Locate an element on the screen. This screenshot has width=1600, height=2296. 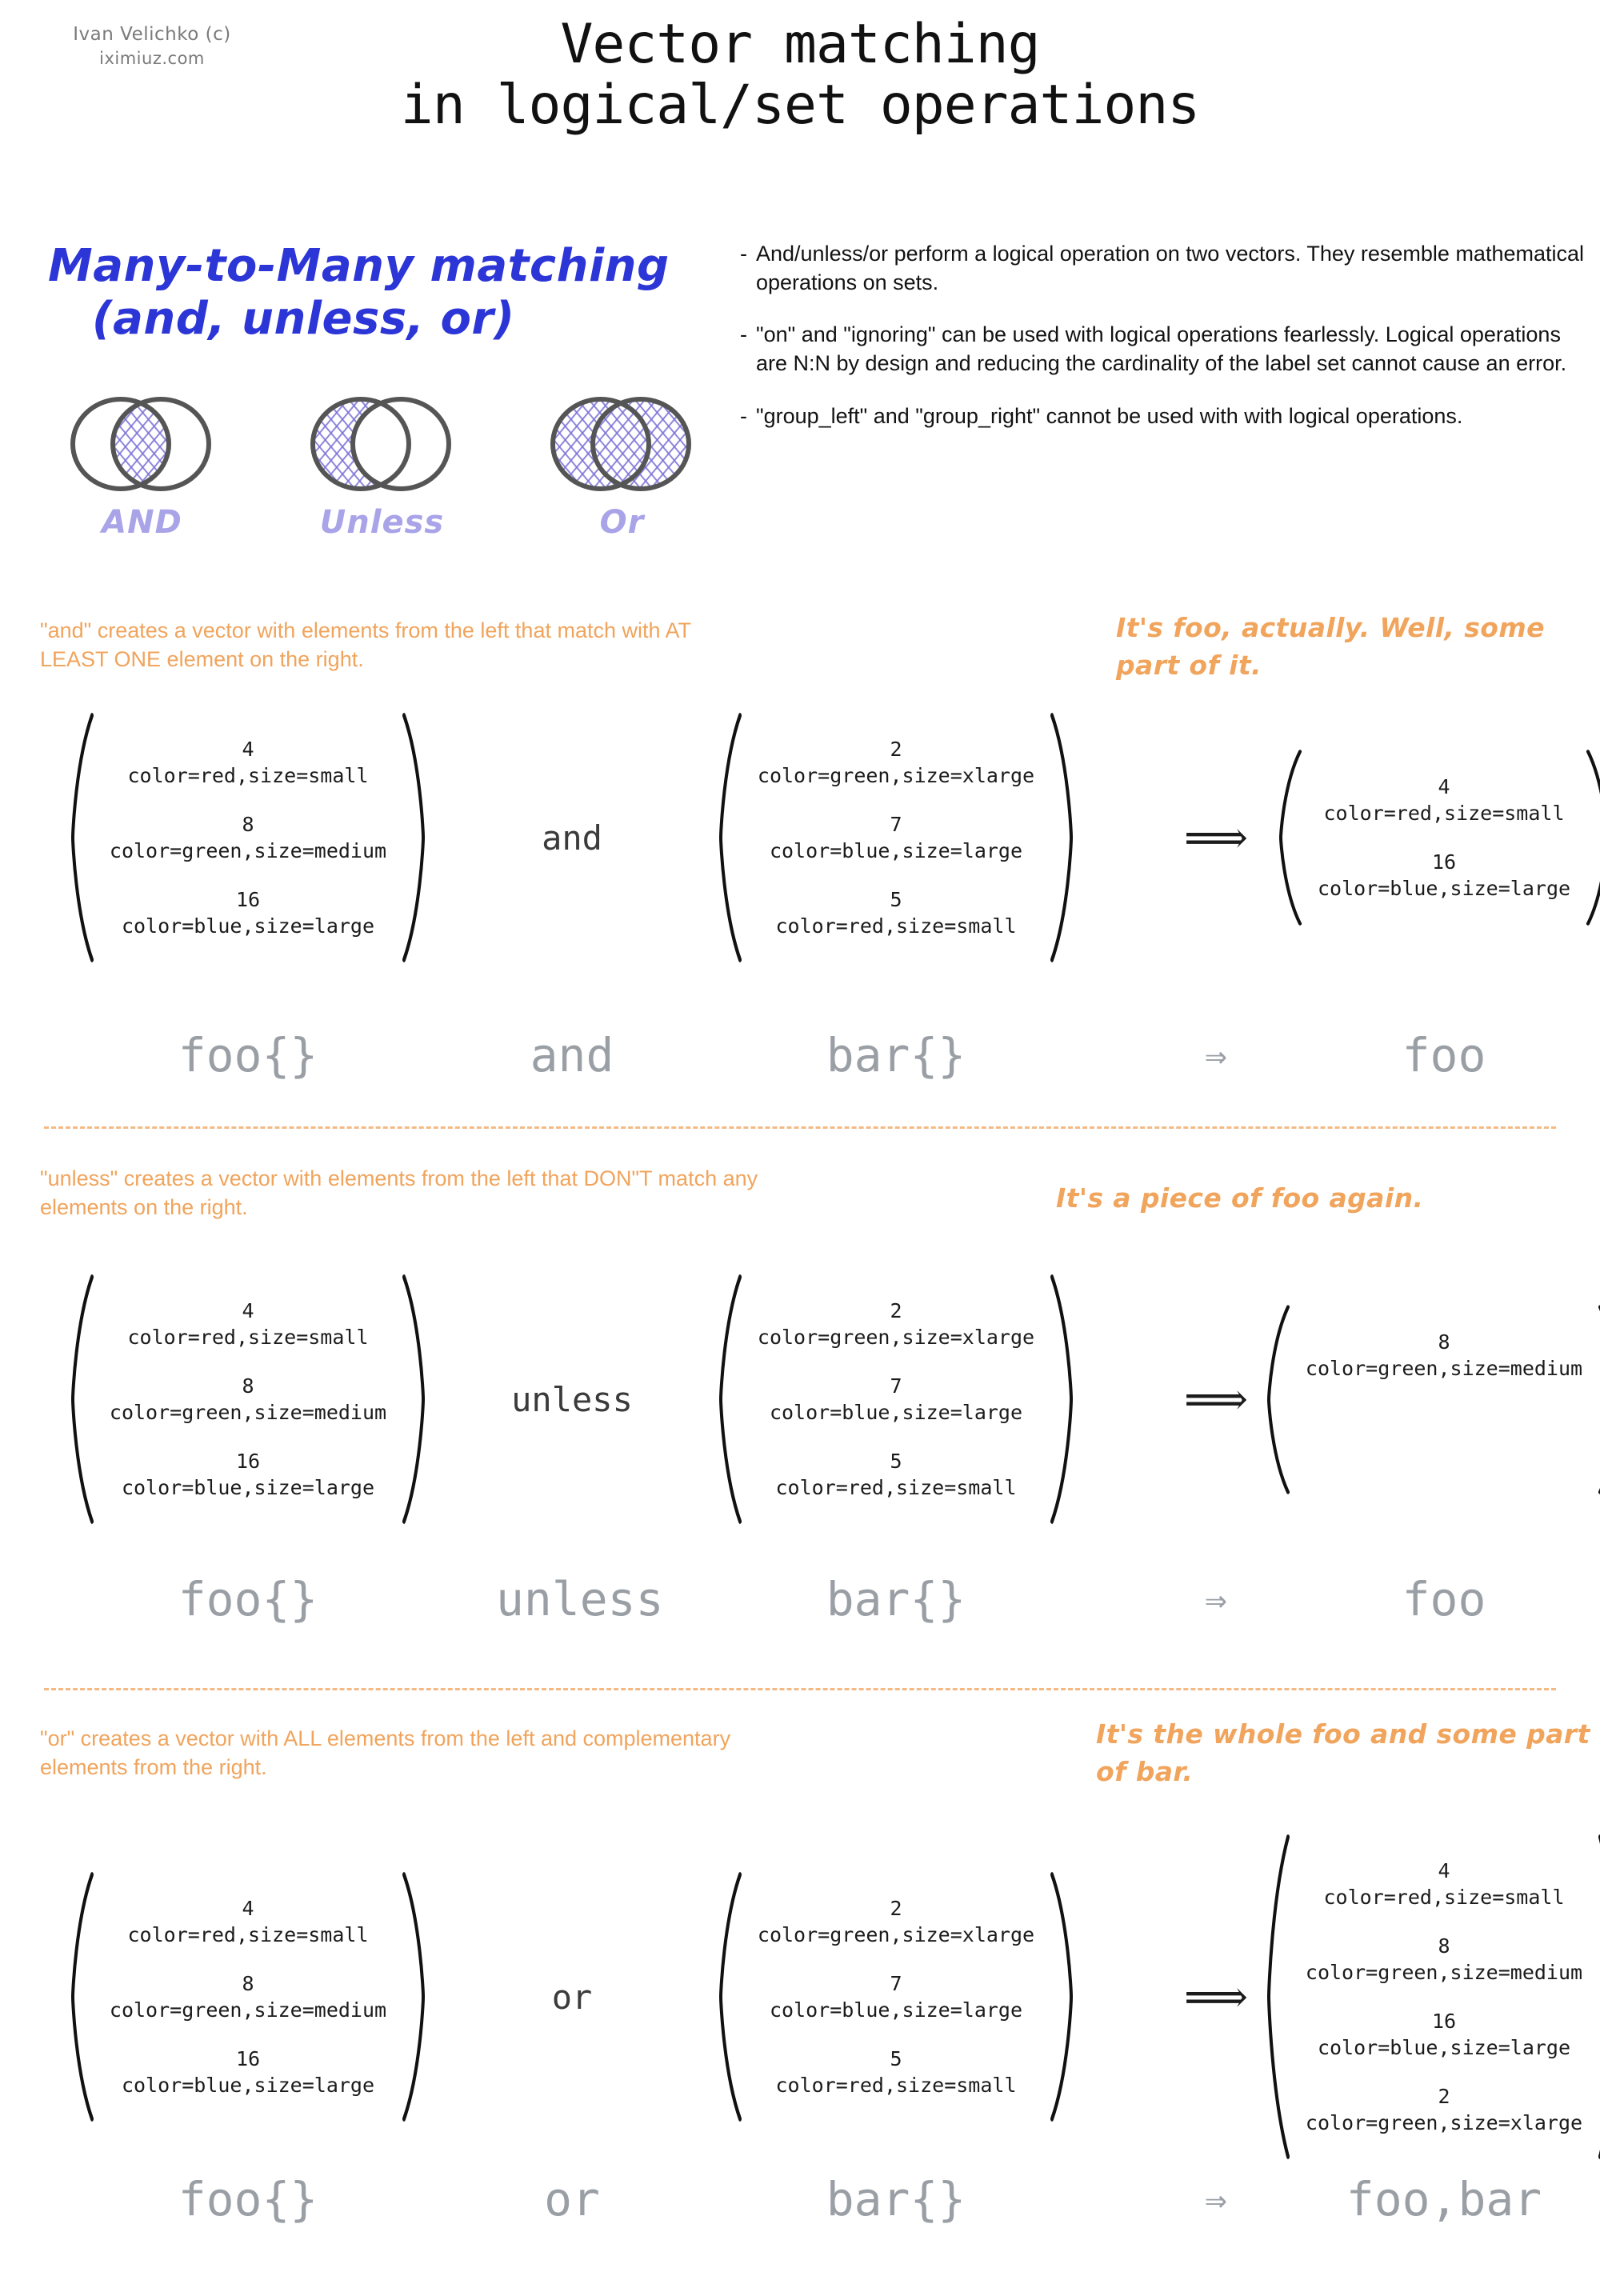
matrix-result-wrapper: 8 color=green,size=medium is located at coordinates (1433, 1399).